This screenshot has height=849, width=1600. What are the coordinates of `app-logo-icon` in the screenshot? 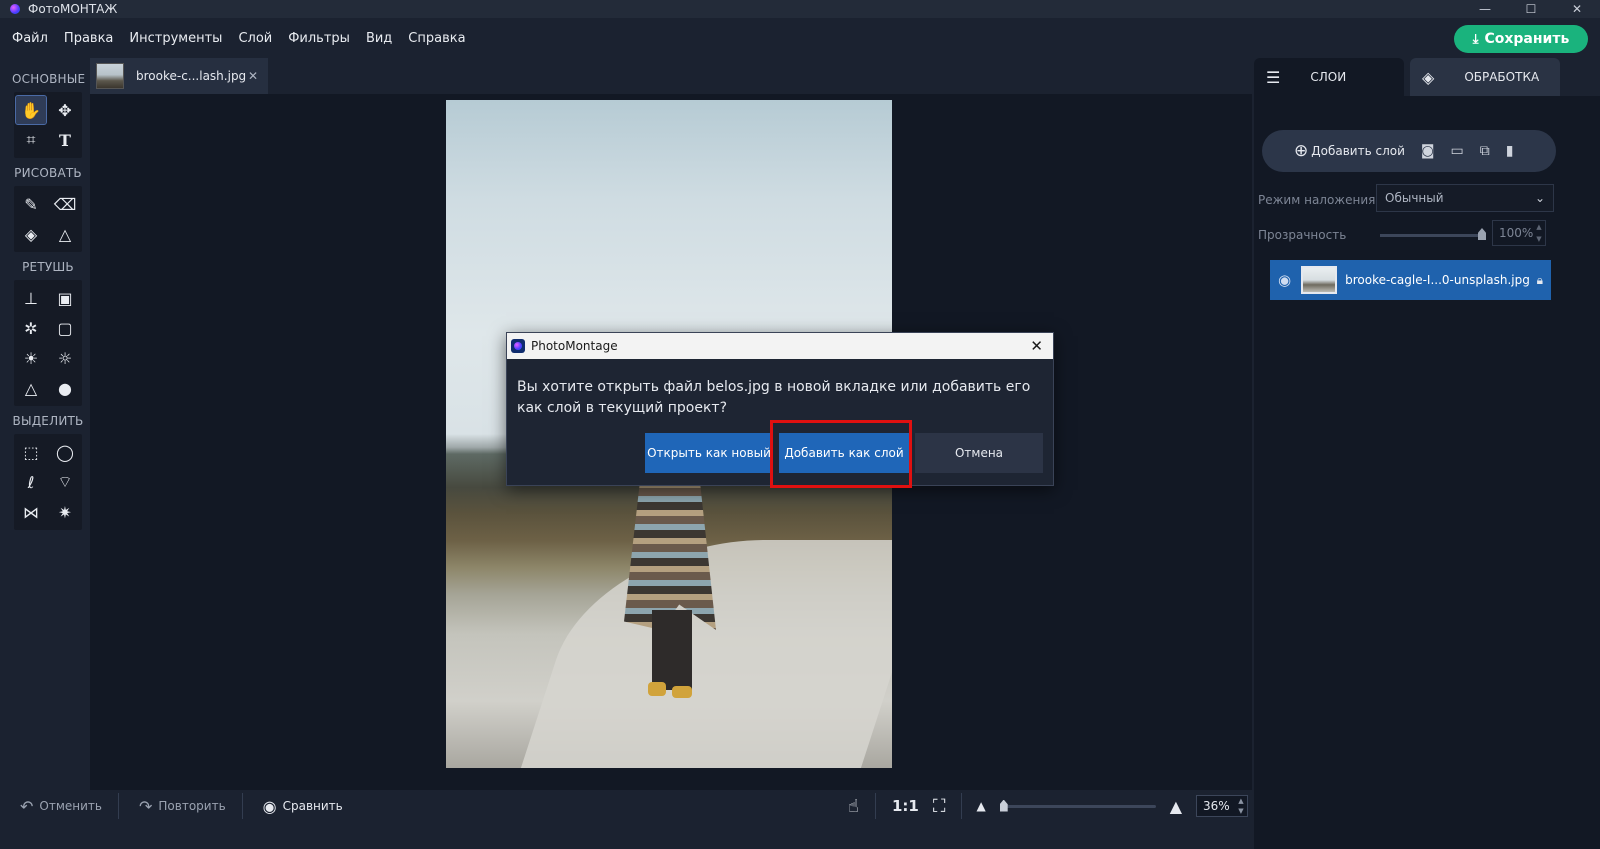 It's located at (15, 9).